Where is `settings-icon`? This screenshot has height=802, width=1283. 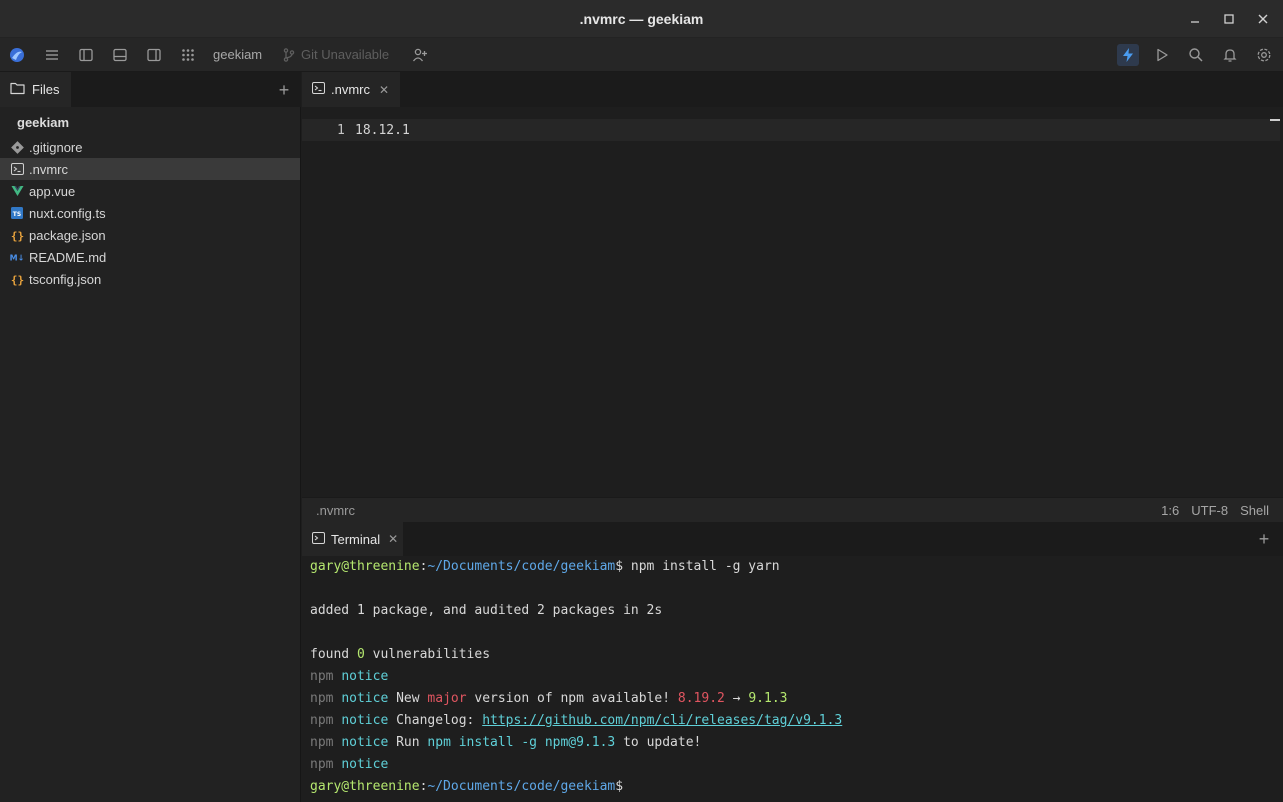
settings-icon is located at coordinates (1264, 55).